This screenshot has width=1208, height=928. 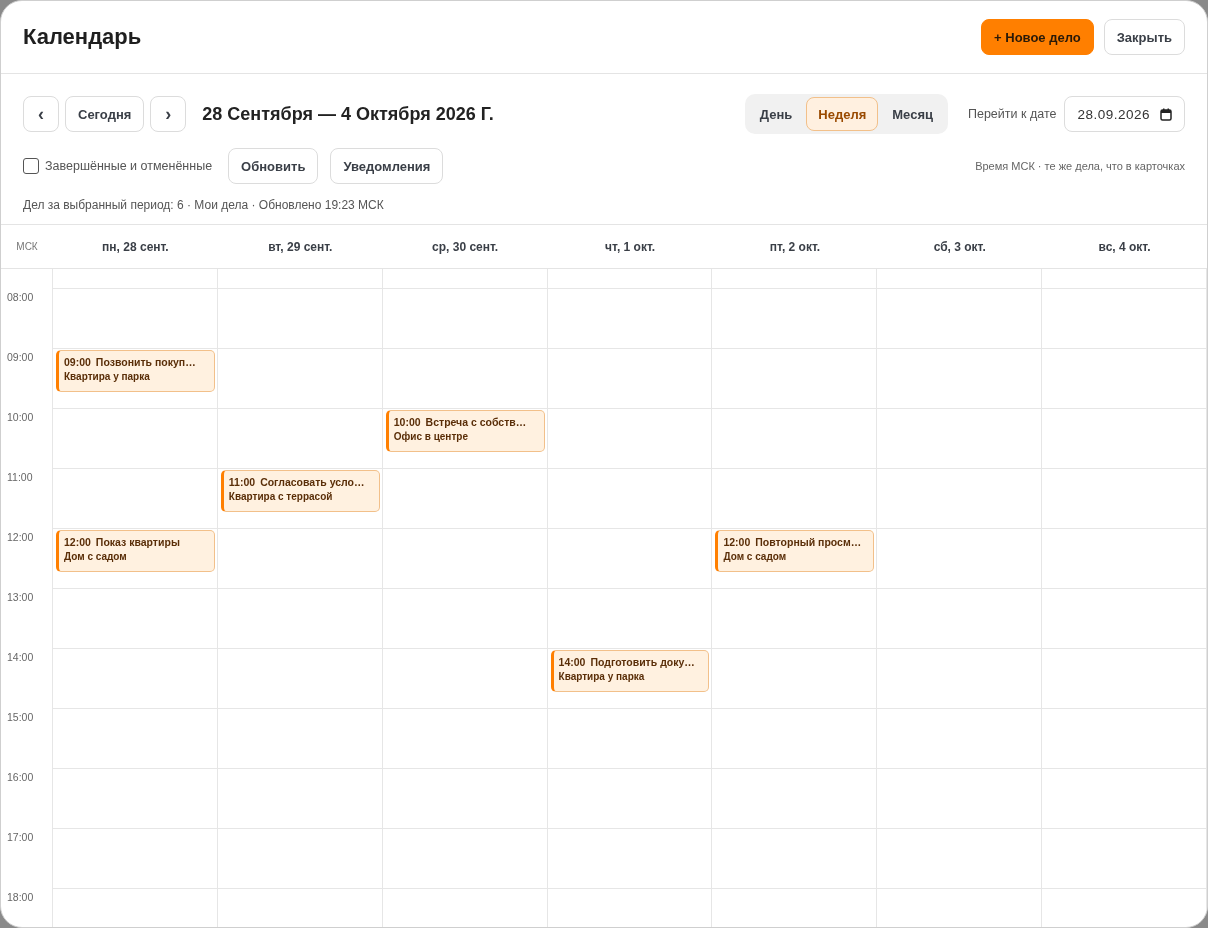 I want to click on hour-label: 09:00, so click(x=20, y=357).